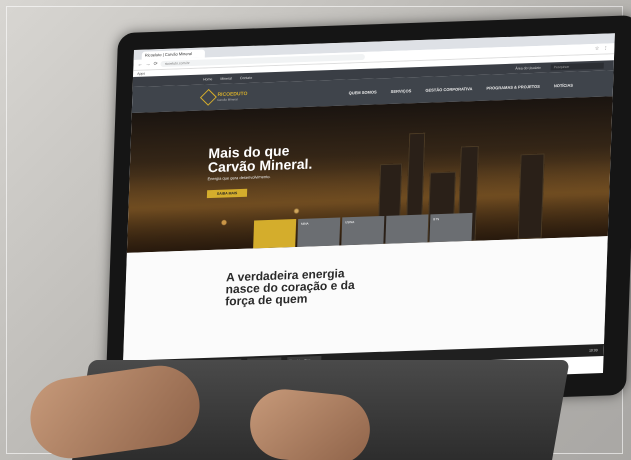  Describe the element at coordinates (597, 49) in the screenshot. I see `star-icon: ☆` at that location.